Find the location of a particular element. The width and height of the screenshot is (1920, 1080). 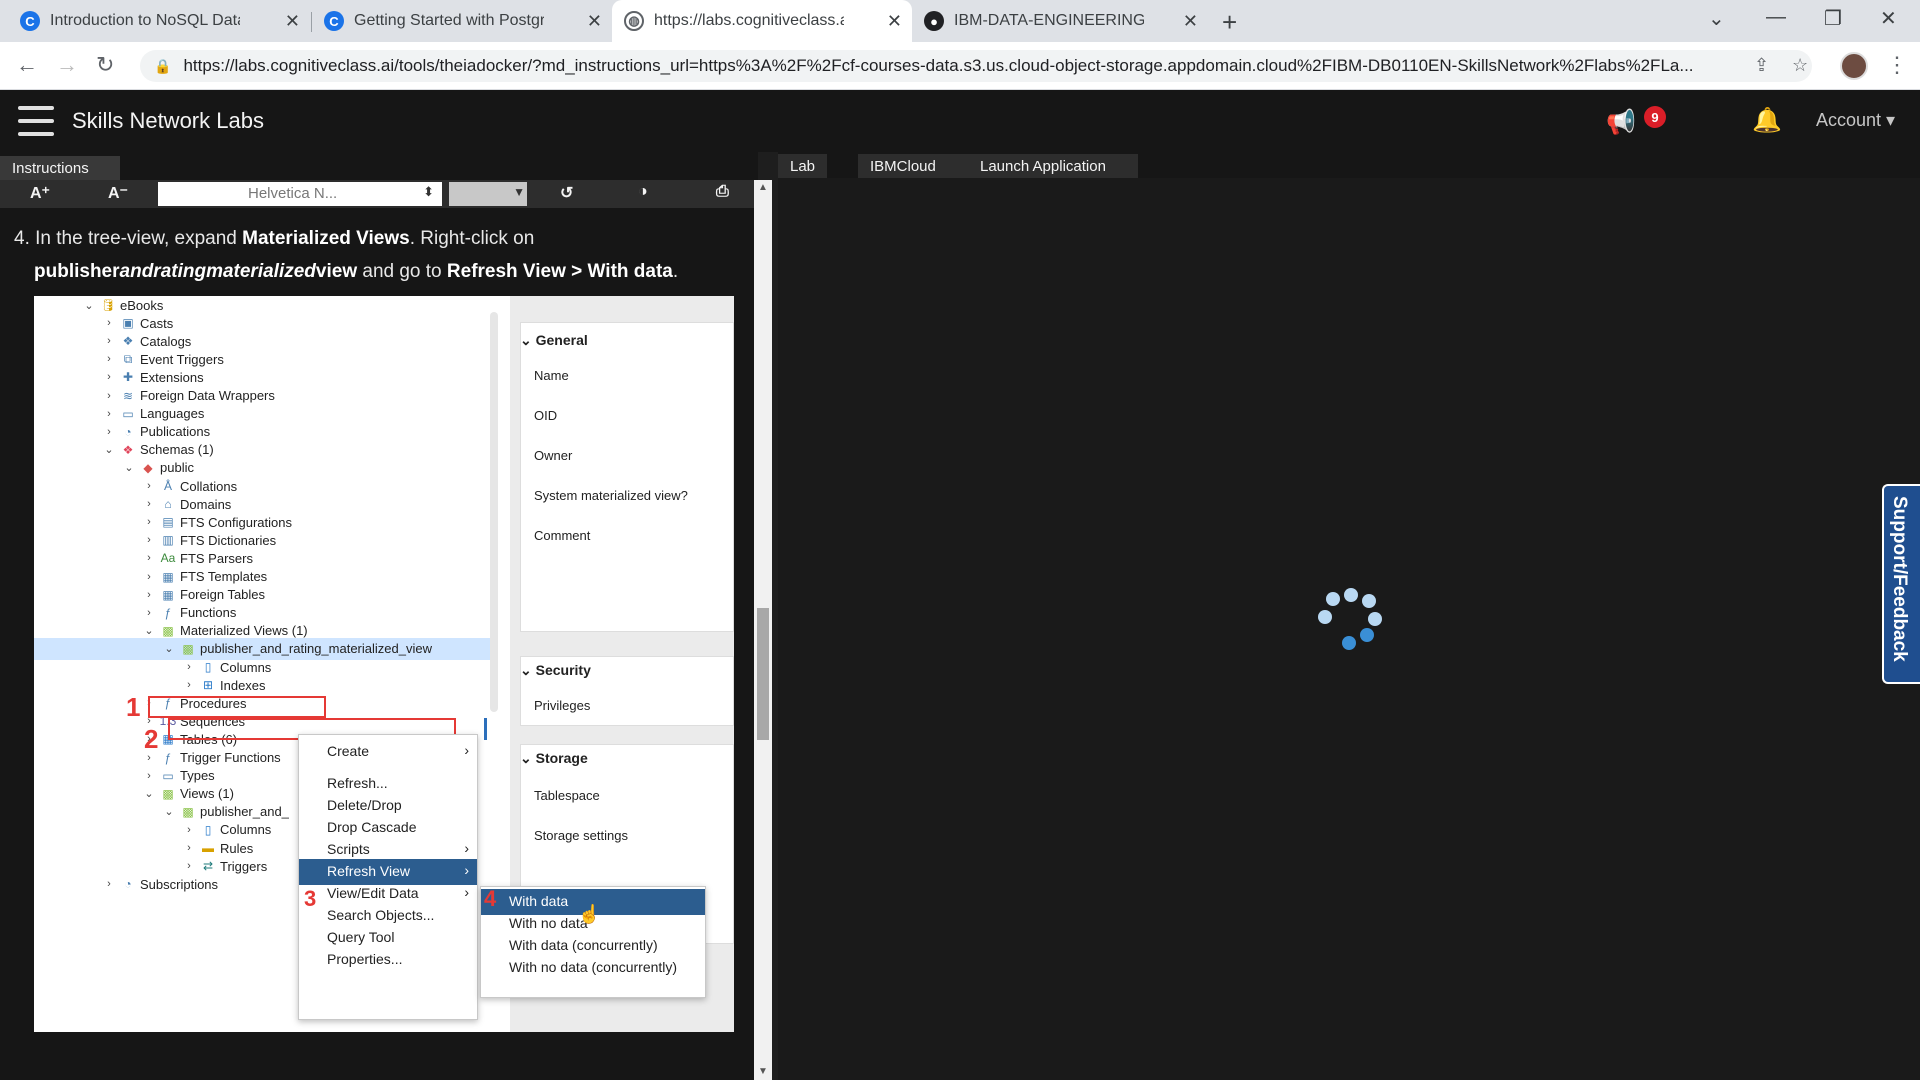

browser-tab-postgres: C Getting Started with PostgreSQ ✕ is located at coordinates (462, 21).